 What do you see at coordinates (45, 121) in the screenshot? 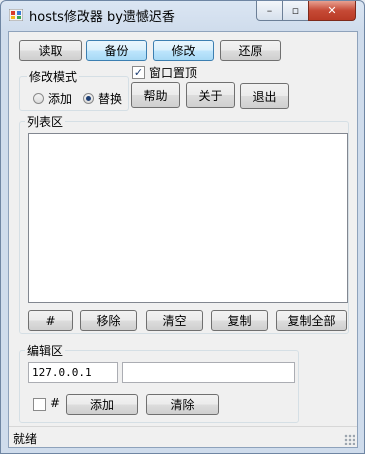
I see `list-group-label: 列表区` at bounding box center [45, 121].